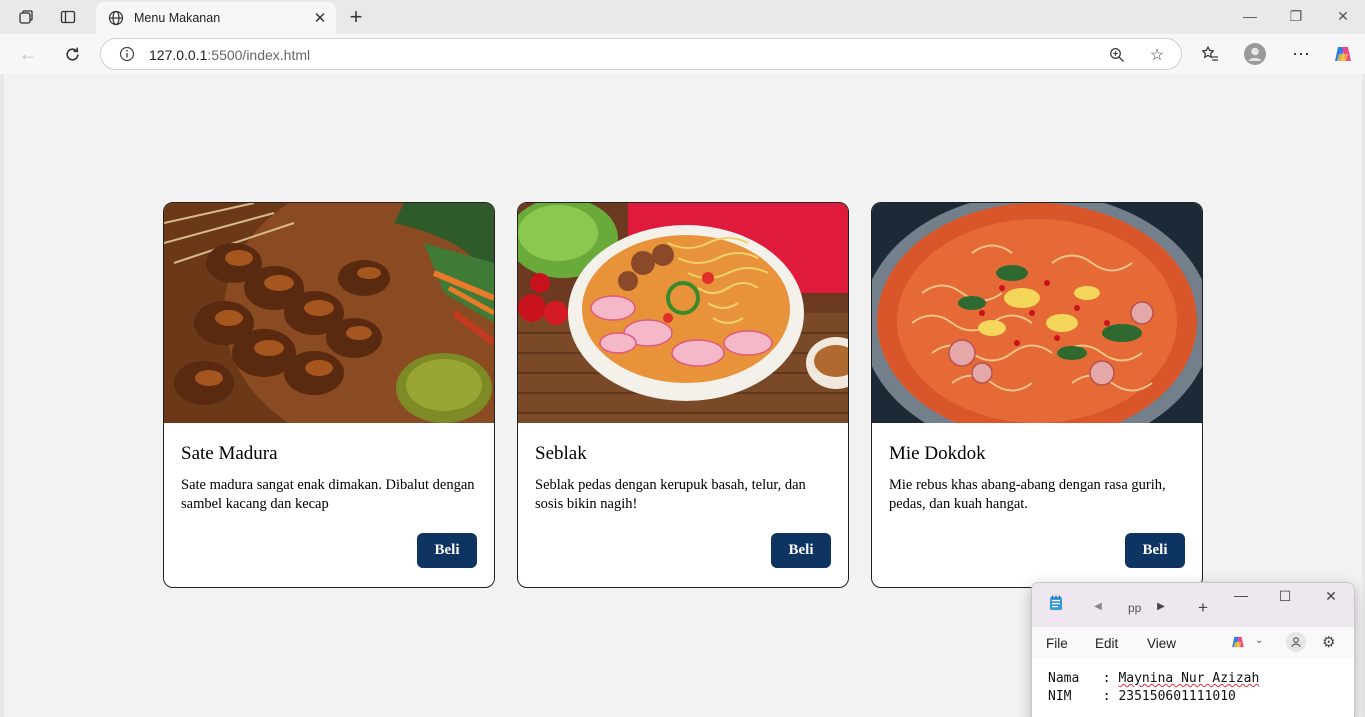 Image resolution: width=1365 pixels, height=717 pixels. Describe the element at coordinates (1193, 605) in the screenshot. I see `notepad-titlebar: ◀ pp ▶ + — ☐ ✕` at that location.